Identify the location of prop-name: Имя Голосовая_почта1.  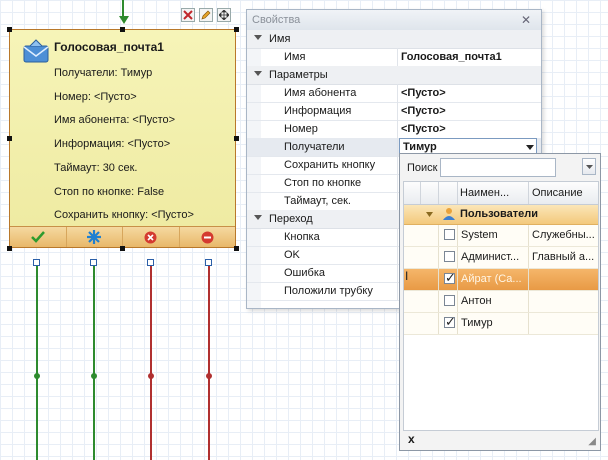
(394, 57).